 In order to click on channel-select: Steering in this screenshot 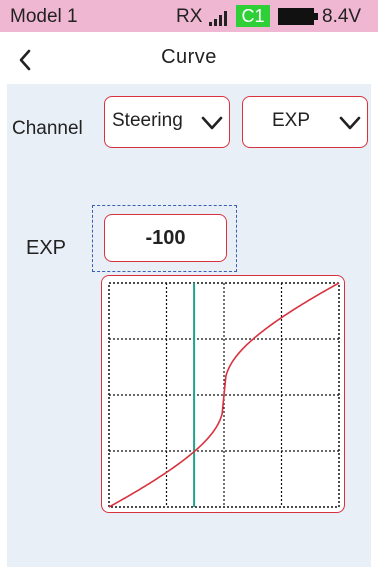, I will do `click(167, 122)`.